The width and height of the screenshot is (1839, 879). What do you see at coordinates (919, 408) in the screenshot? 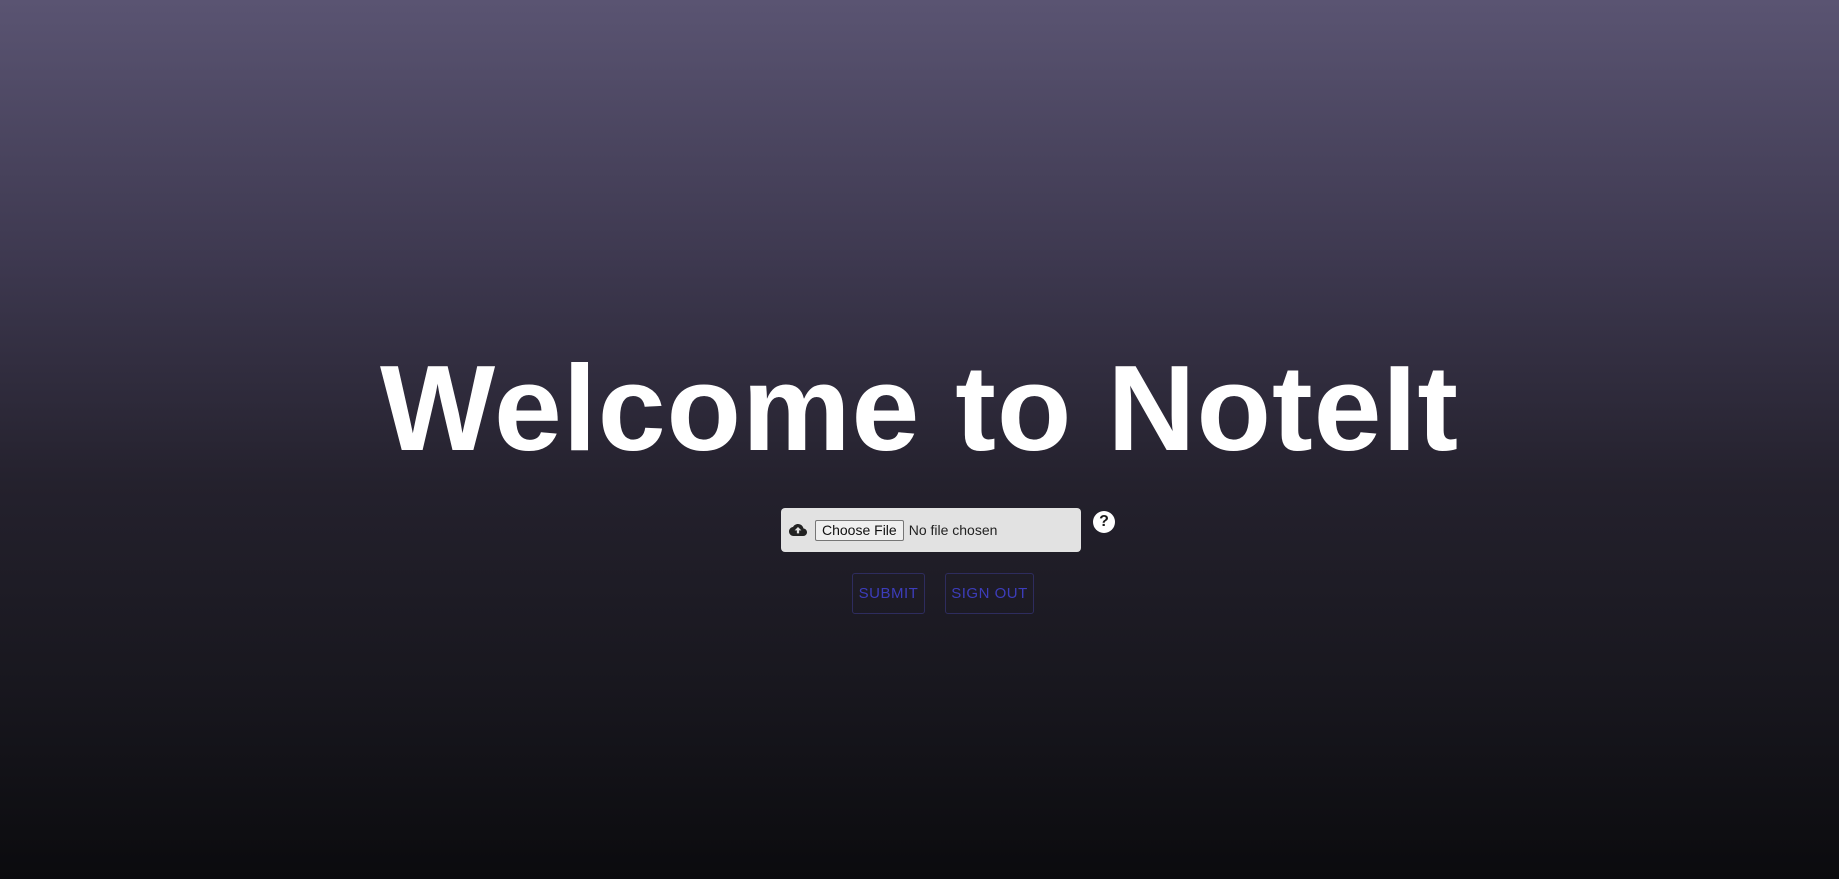
I see `page-title: Welcome to NoteIt` at bounding box center [919, 408].